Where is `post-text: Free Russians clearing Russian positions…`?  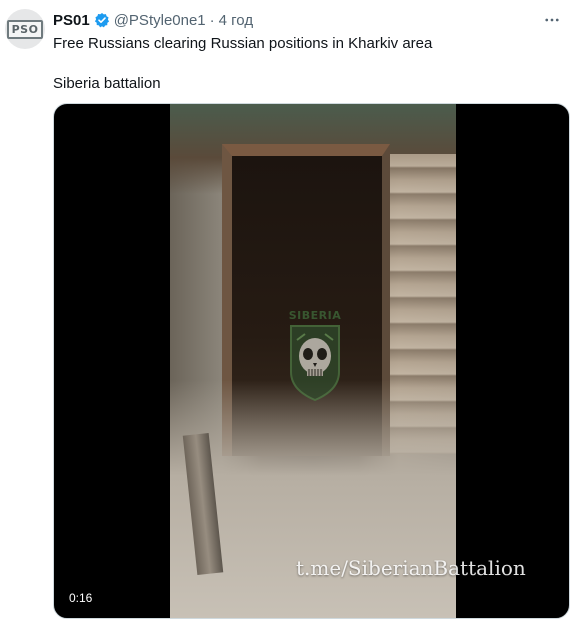
post-text: Free Russians clearing Russian positions… is located at coordinates (303, 64).